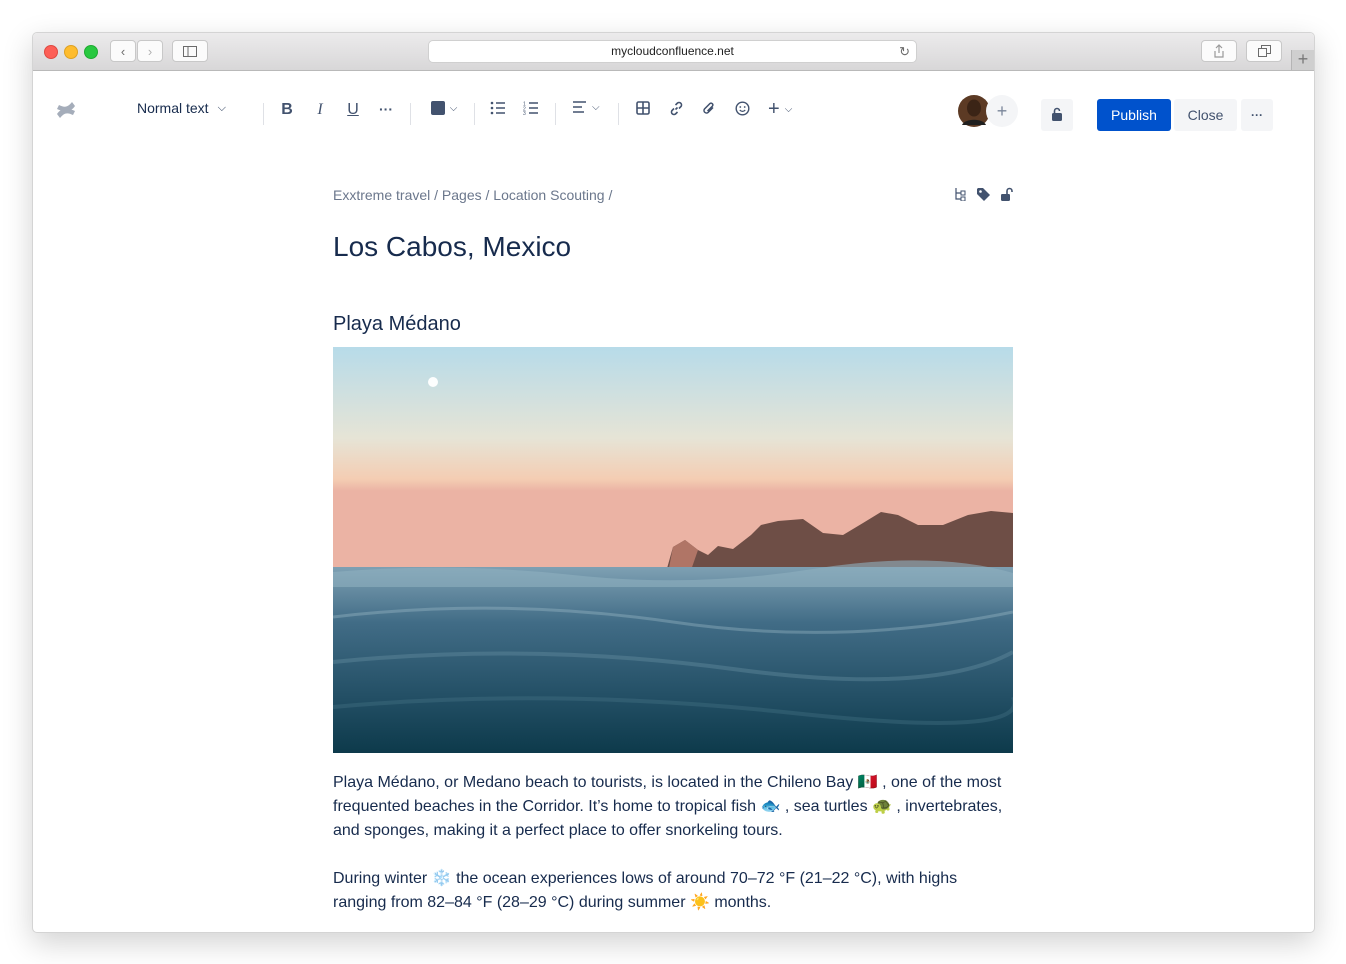 Image resolution: width=1346 pixels, height=964 pixels. Describe the element at coordinates (1134, 115) in the screenshot. I see `publish-button: Publish` at that location.